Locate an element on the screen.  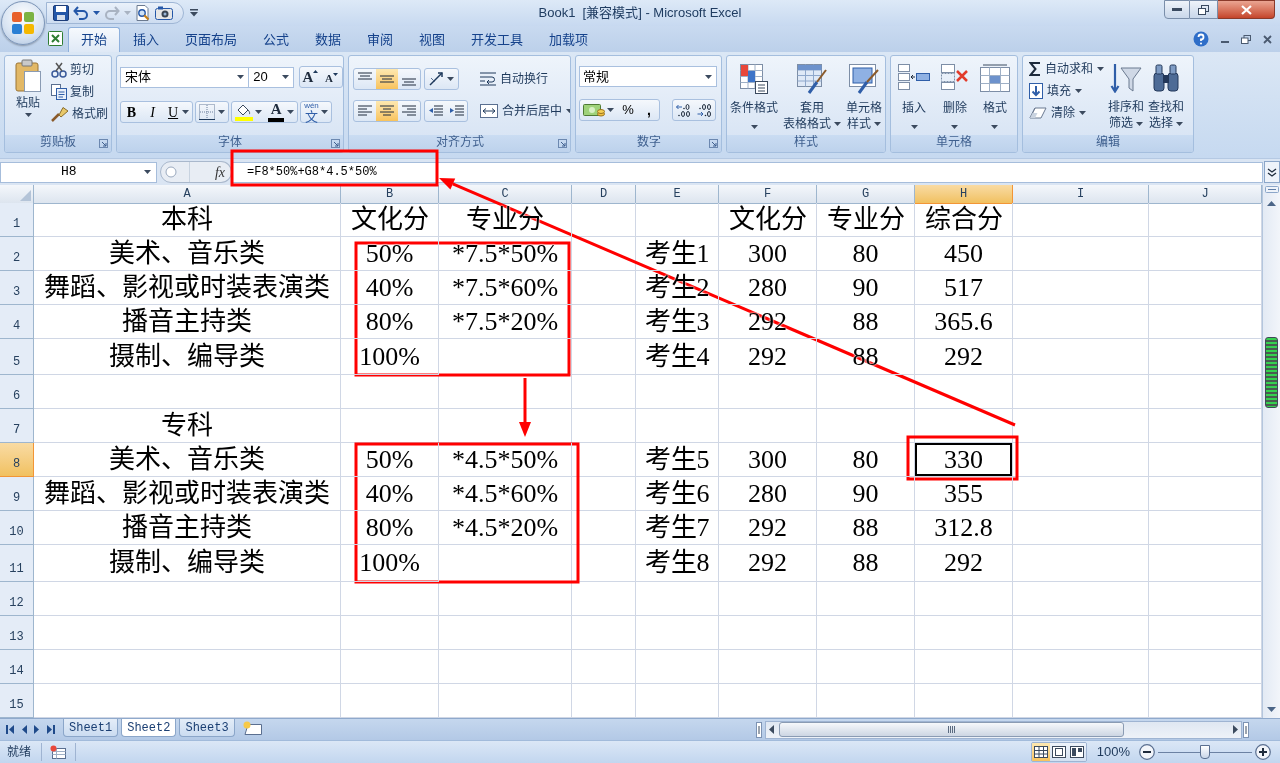
expand-icon is located at coordinates (1272, 172).